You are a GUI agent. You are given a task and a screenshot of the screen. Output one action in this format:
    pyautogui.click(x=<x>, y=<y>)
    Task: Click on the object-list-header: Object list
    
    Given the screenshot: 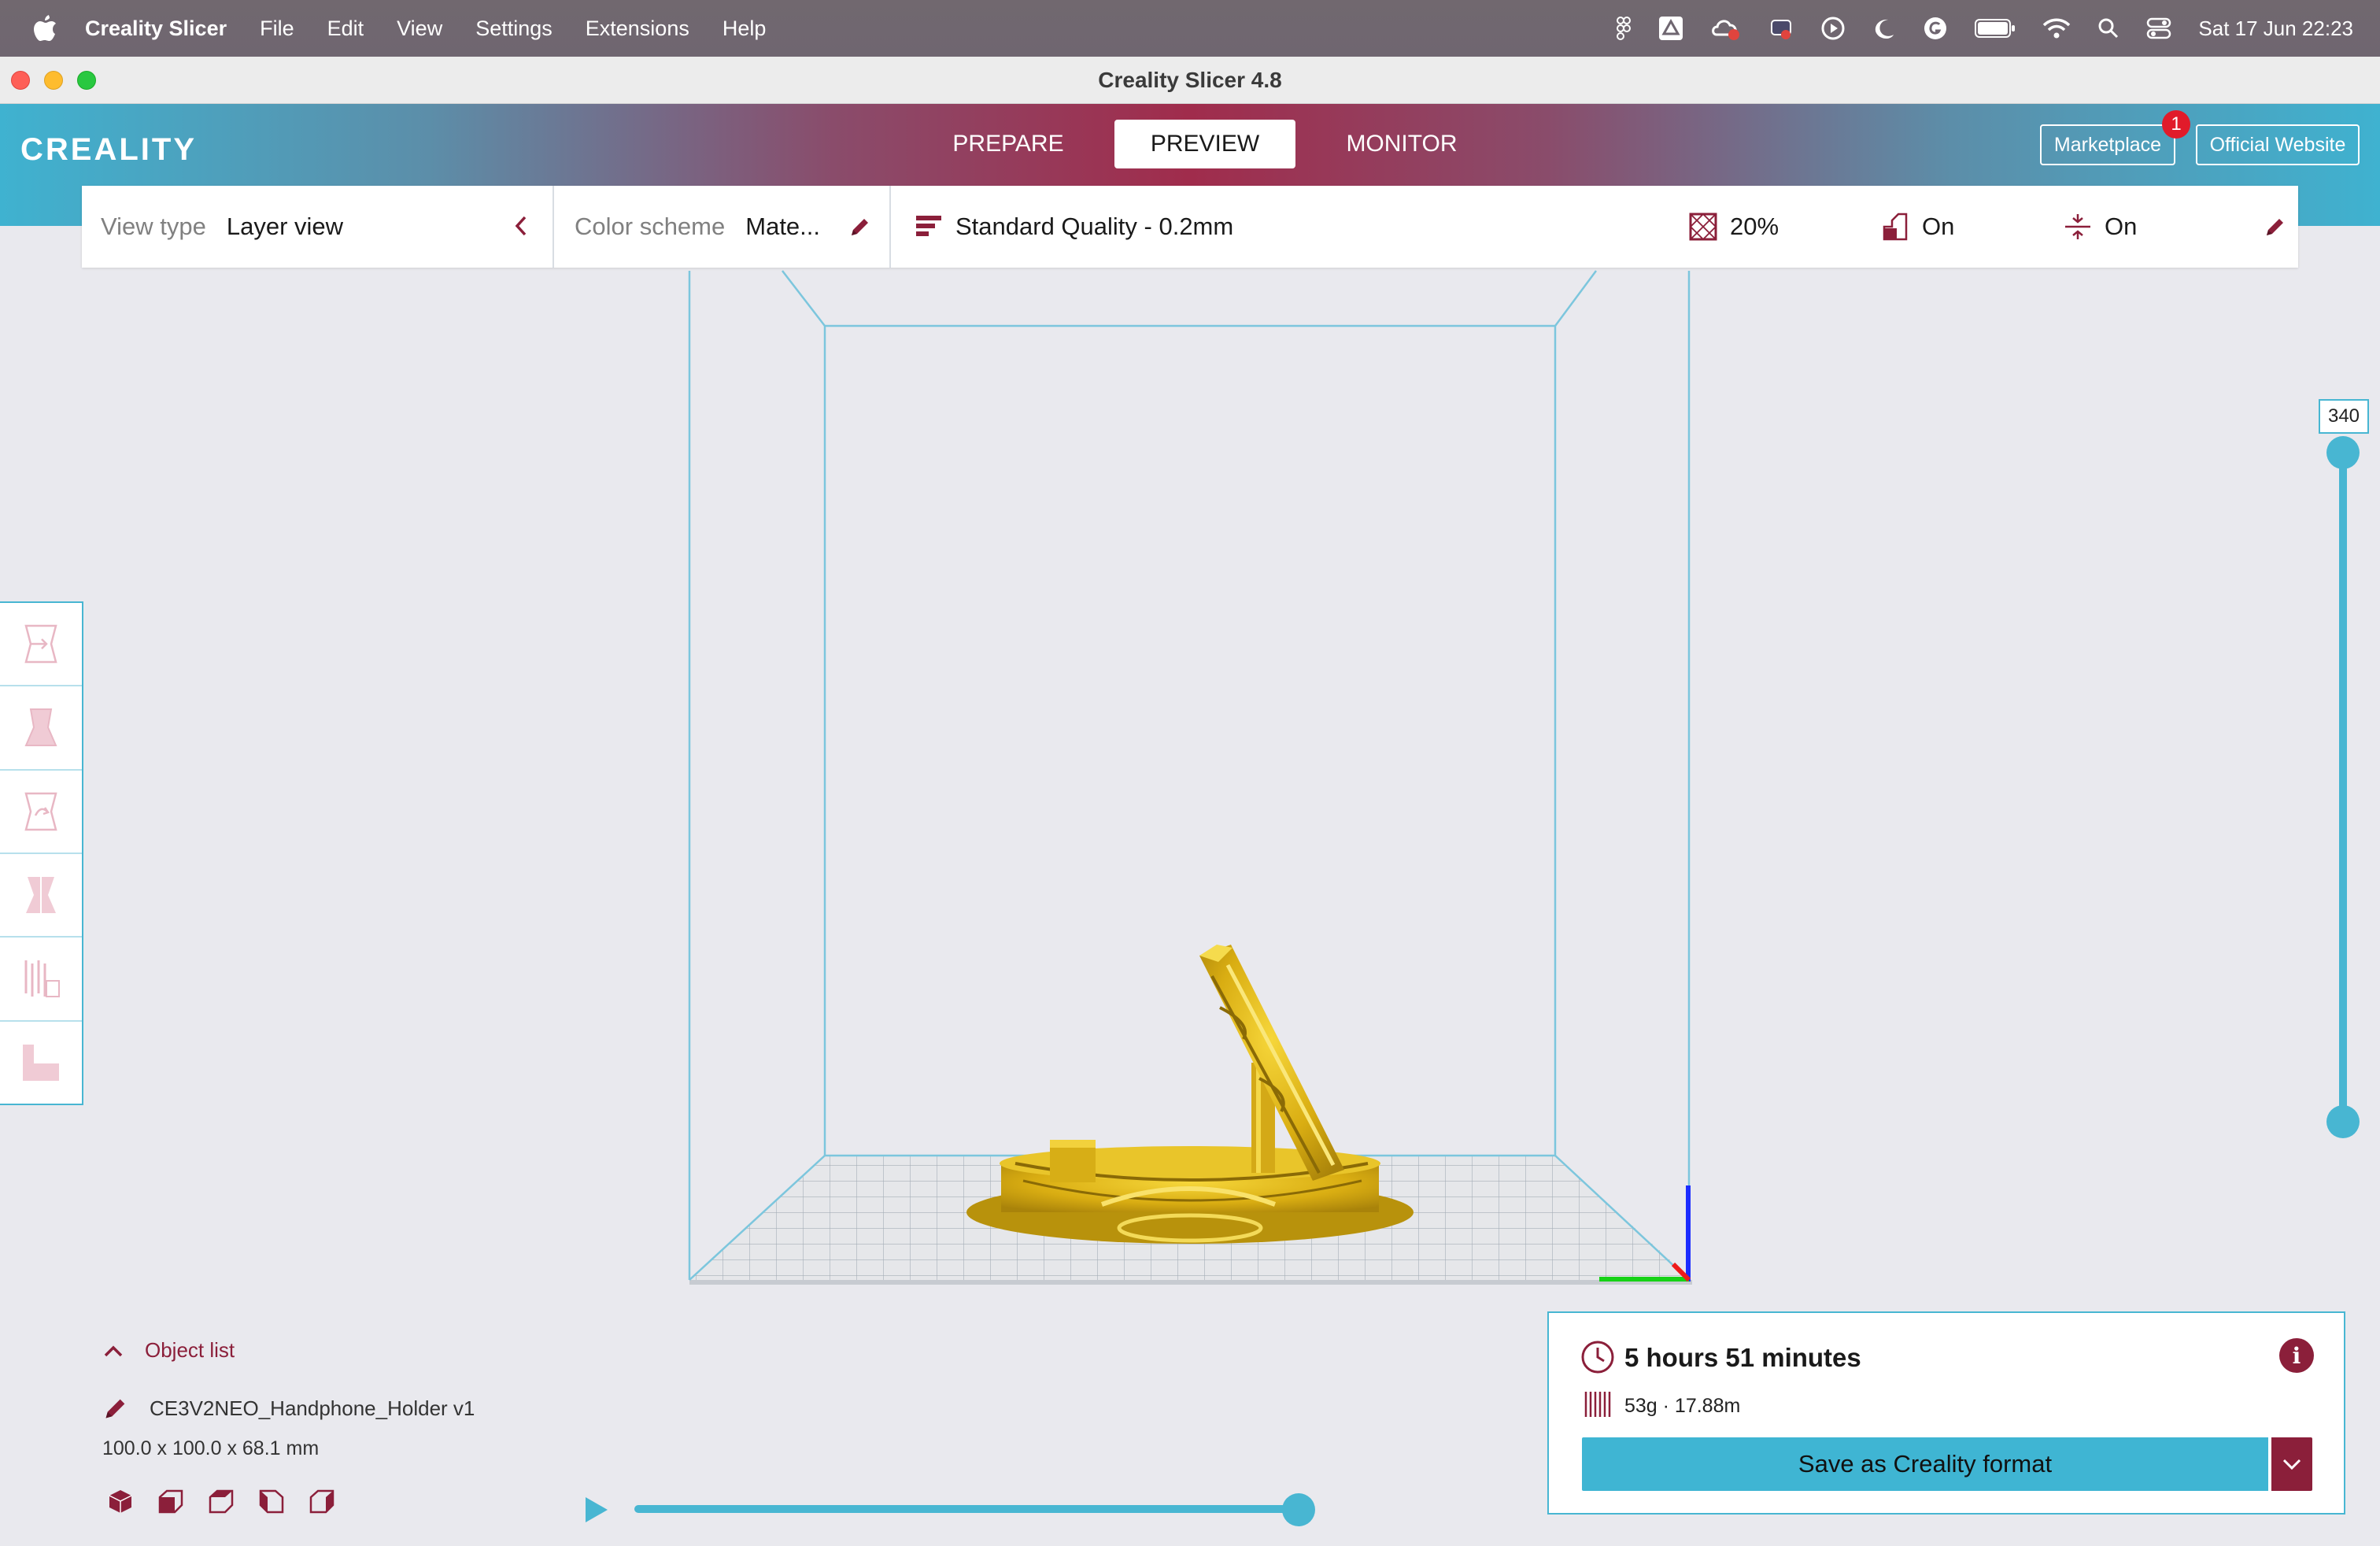 What is the action you would take?
    pyautogui.click(x=190, y=1350)
    